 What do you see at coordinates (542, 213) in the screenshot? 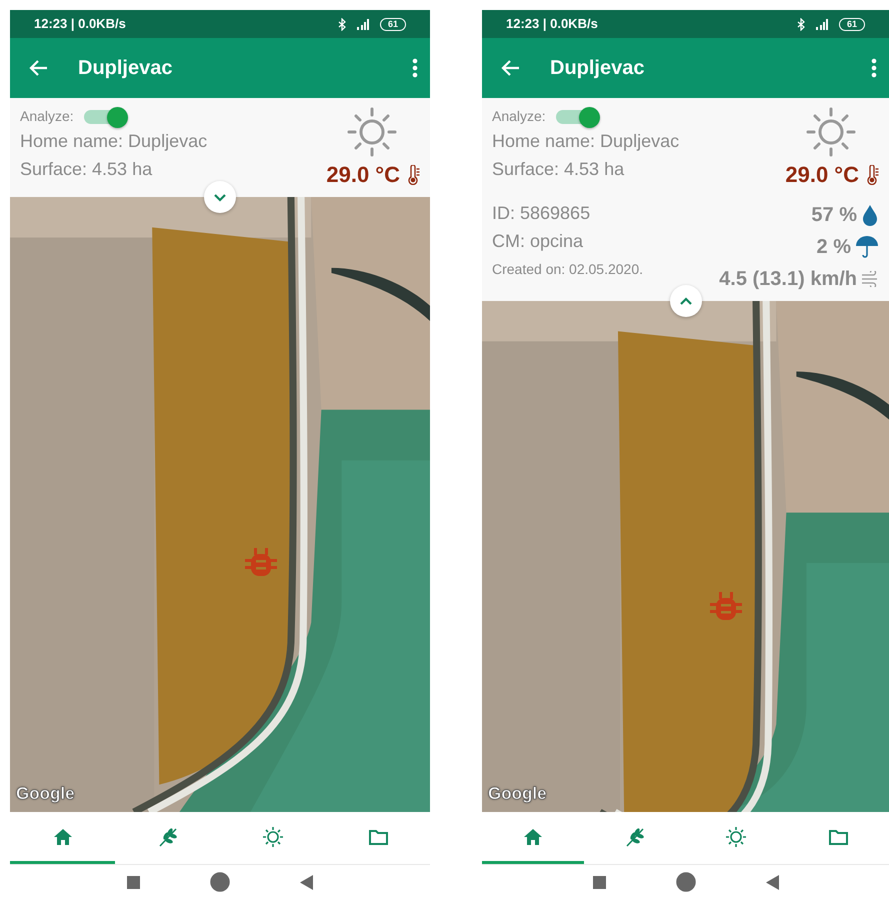
I see `id-text: ID: 5869865` at bounding box center [542, 213].